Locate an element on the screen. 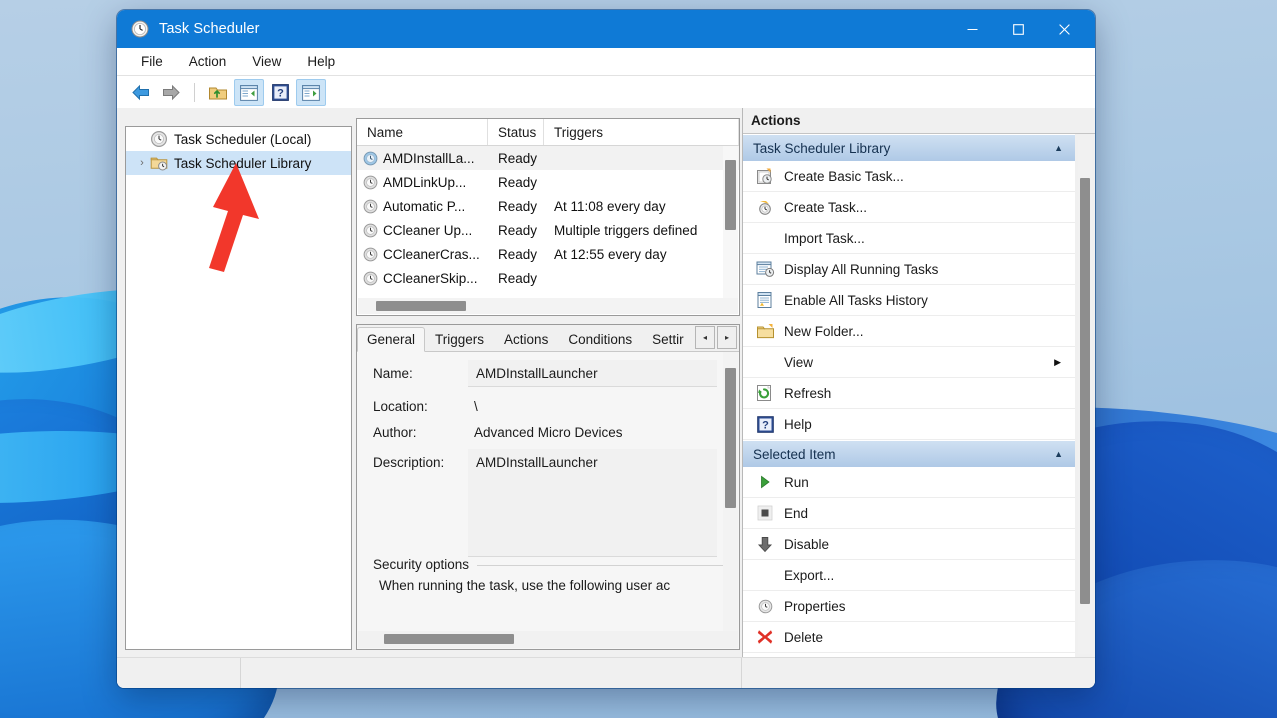  action-view: View ▶ is located at coordinates (909, 362).